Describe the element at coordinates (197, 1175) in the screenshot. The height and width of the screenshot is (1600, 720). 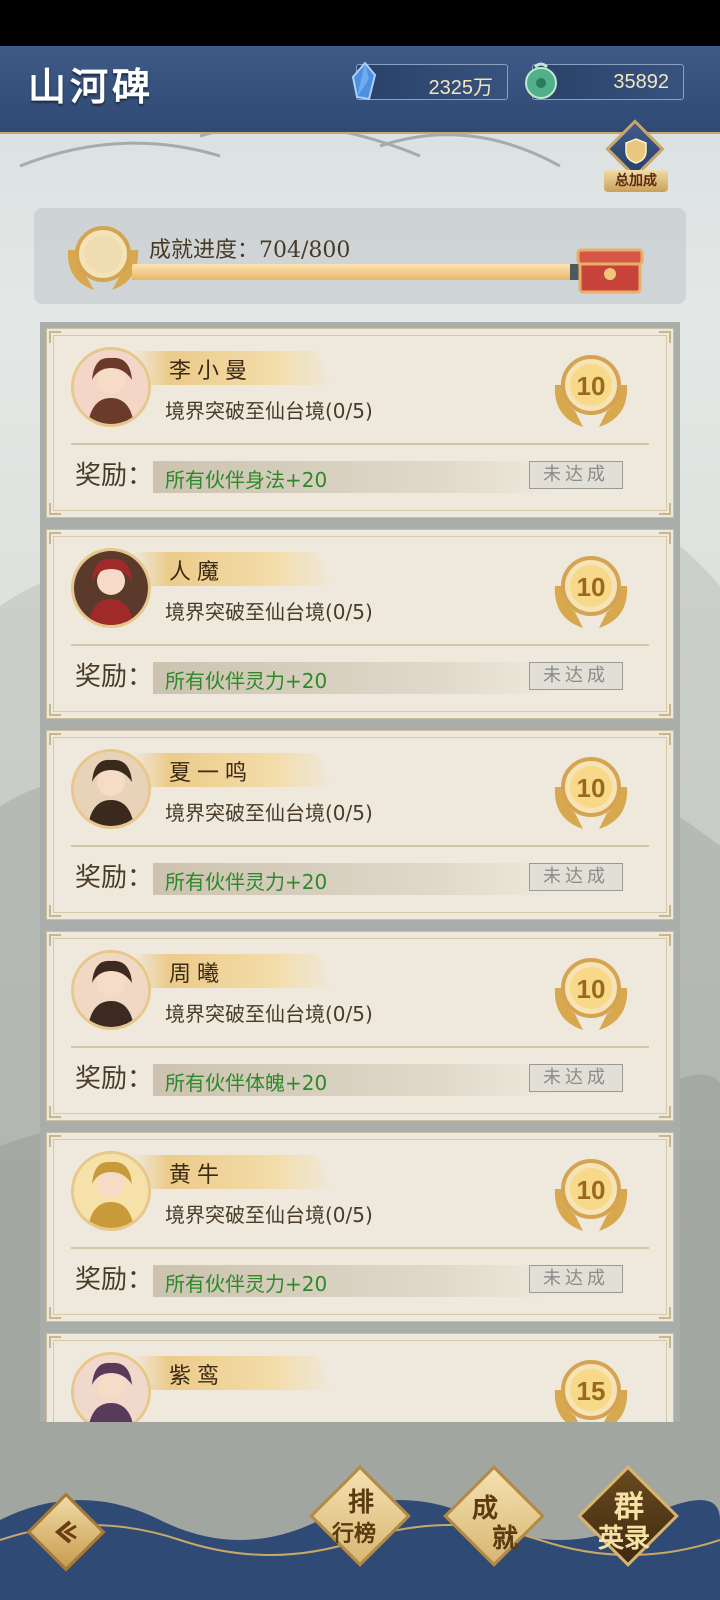
I see `hero-name: 黄牛` at that location.